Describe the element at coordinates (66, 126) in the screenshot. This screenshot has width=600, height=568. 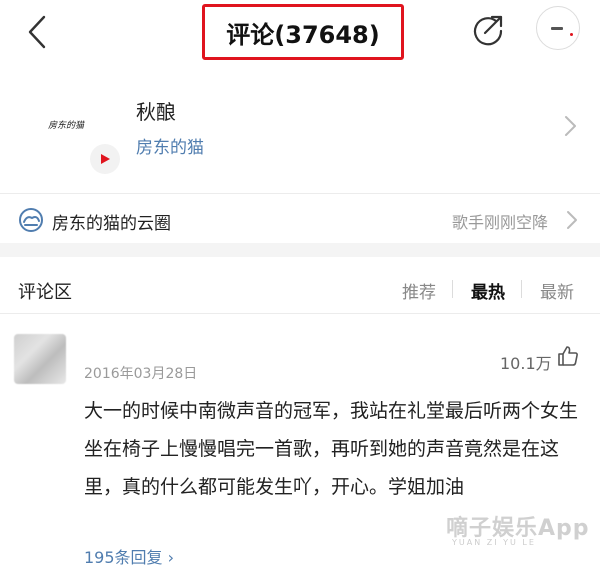
I see `album-cover-text: 房东的猫` at that location.